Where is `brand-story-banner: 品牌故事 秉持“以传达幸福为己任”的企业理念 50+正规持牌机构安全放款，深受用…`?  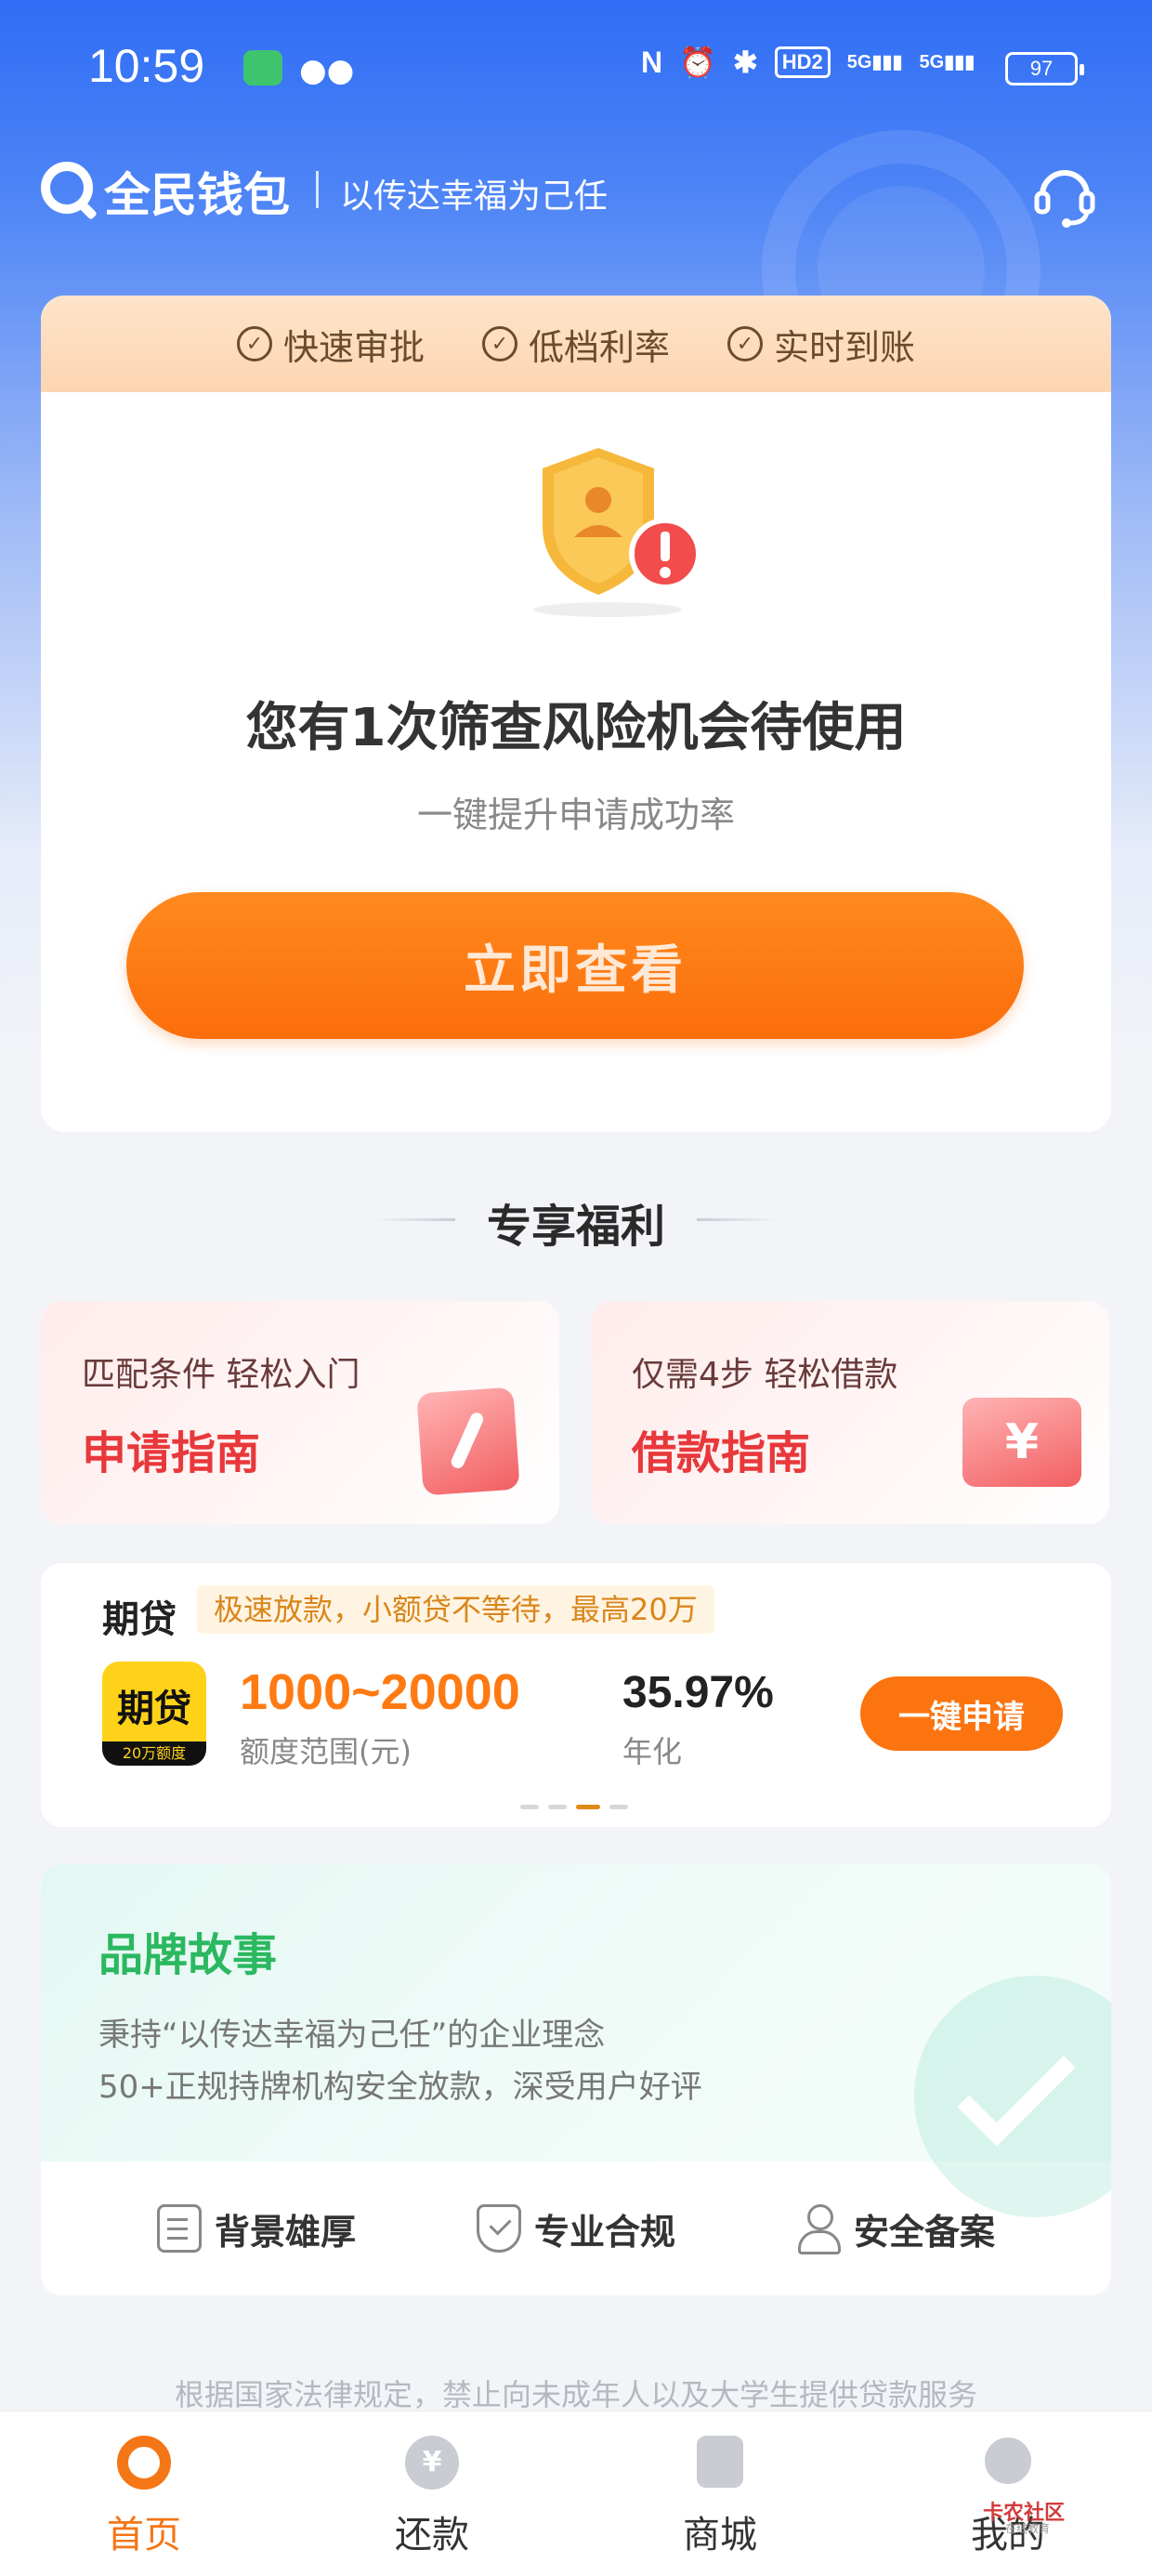 brand-story-banner: 品牌故事 秉持“以传达幸福为己任”的企业理念 50+正规持牌机构安全放款，深受用… is located at coordinates (576, 2040).